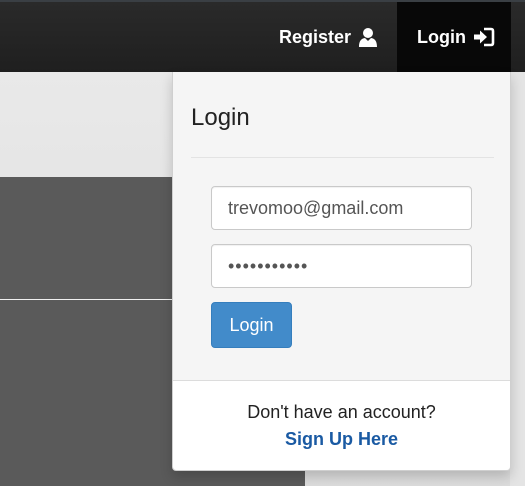  Describe the element at coordinates (342, 157) in the screenshot. I see `panel-divider` at that location.